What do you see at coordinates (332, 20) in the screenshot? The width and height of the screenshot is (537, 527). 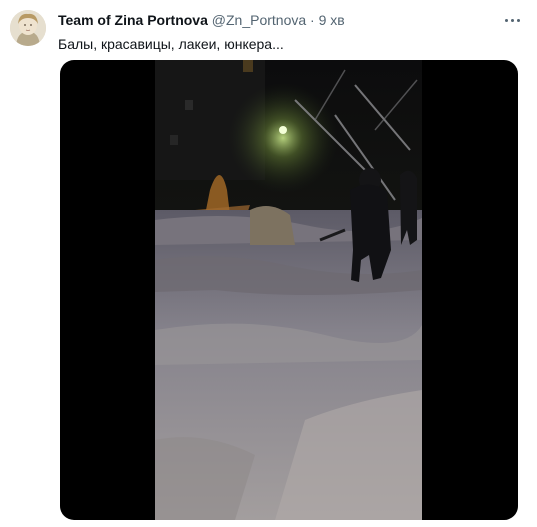 I see `tweet-timestamp: 9 хв` at bounding box center [332, 20].